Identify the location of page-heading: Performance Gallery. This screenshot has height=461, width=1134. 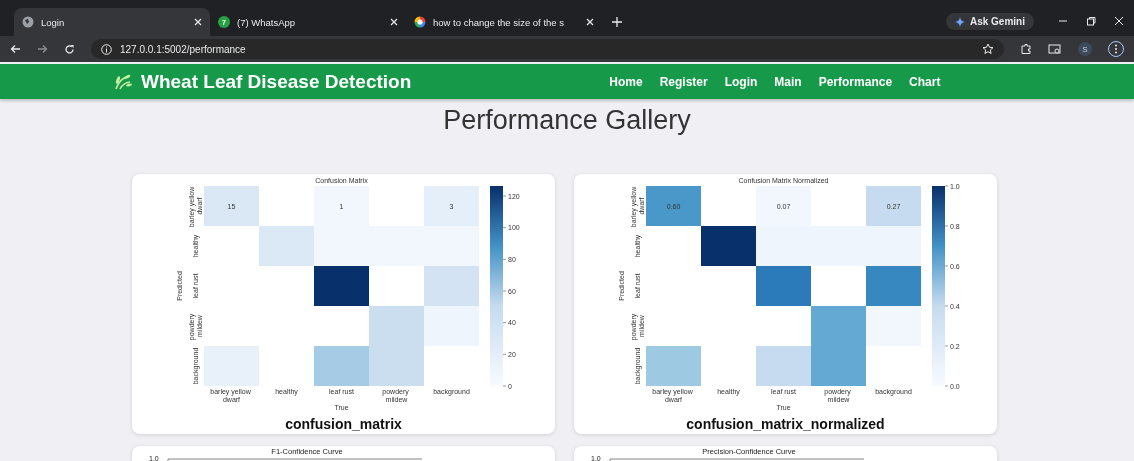
(567, 121).